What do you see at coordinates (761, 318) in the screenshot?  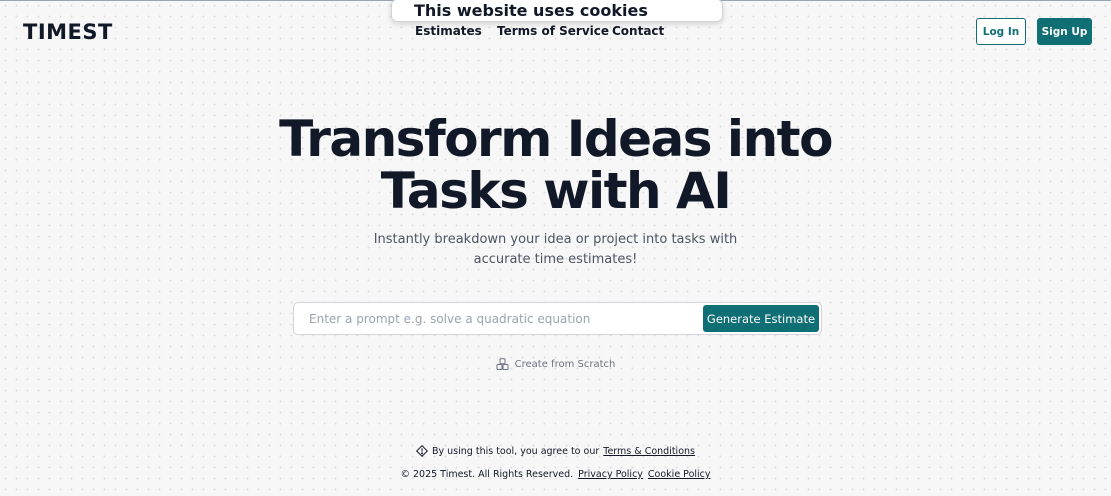 I see `generate-estimate-button: Generate Estimate` at bounding box center [761, 318].